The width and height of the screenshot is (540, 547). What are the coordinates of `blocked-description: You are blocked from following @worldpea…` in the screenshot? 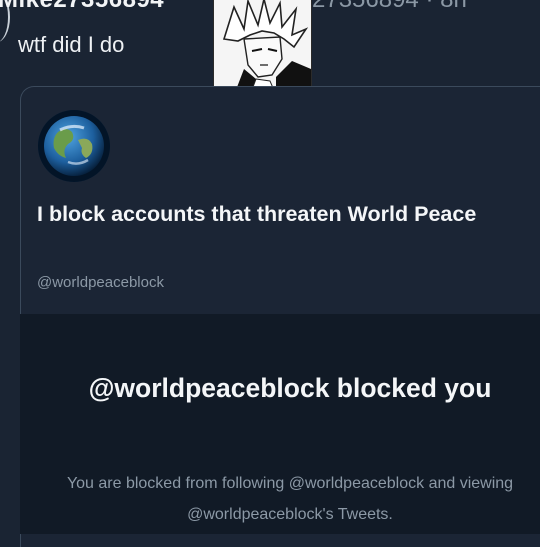 It's located at (290, 499).